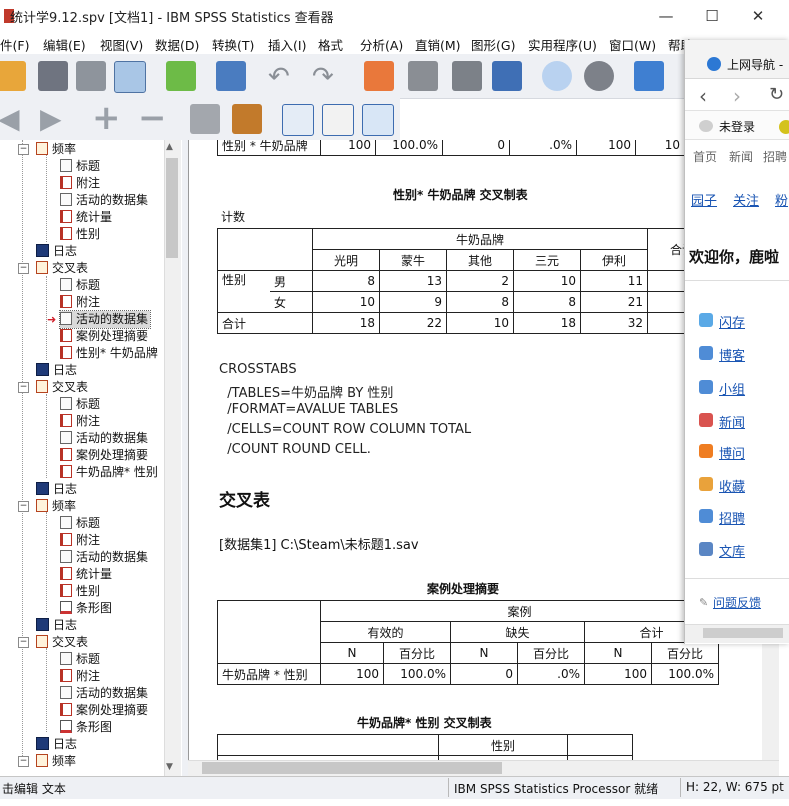 This screenshot has width=789, height=806. Describe the element at coordinates (666, 16) in the screenshot. I see `minimize-button: —` at that location.